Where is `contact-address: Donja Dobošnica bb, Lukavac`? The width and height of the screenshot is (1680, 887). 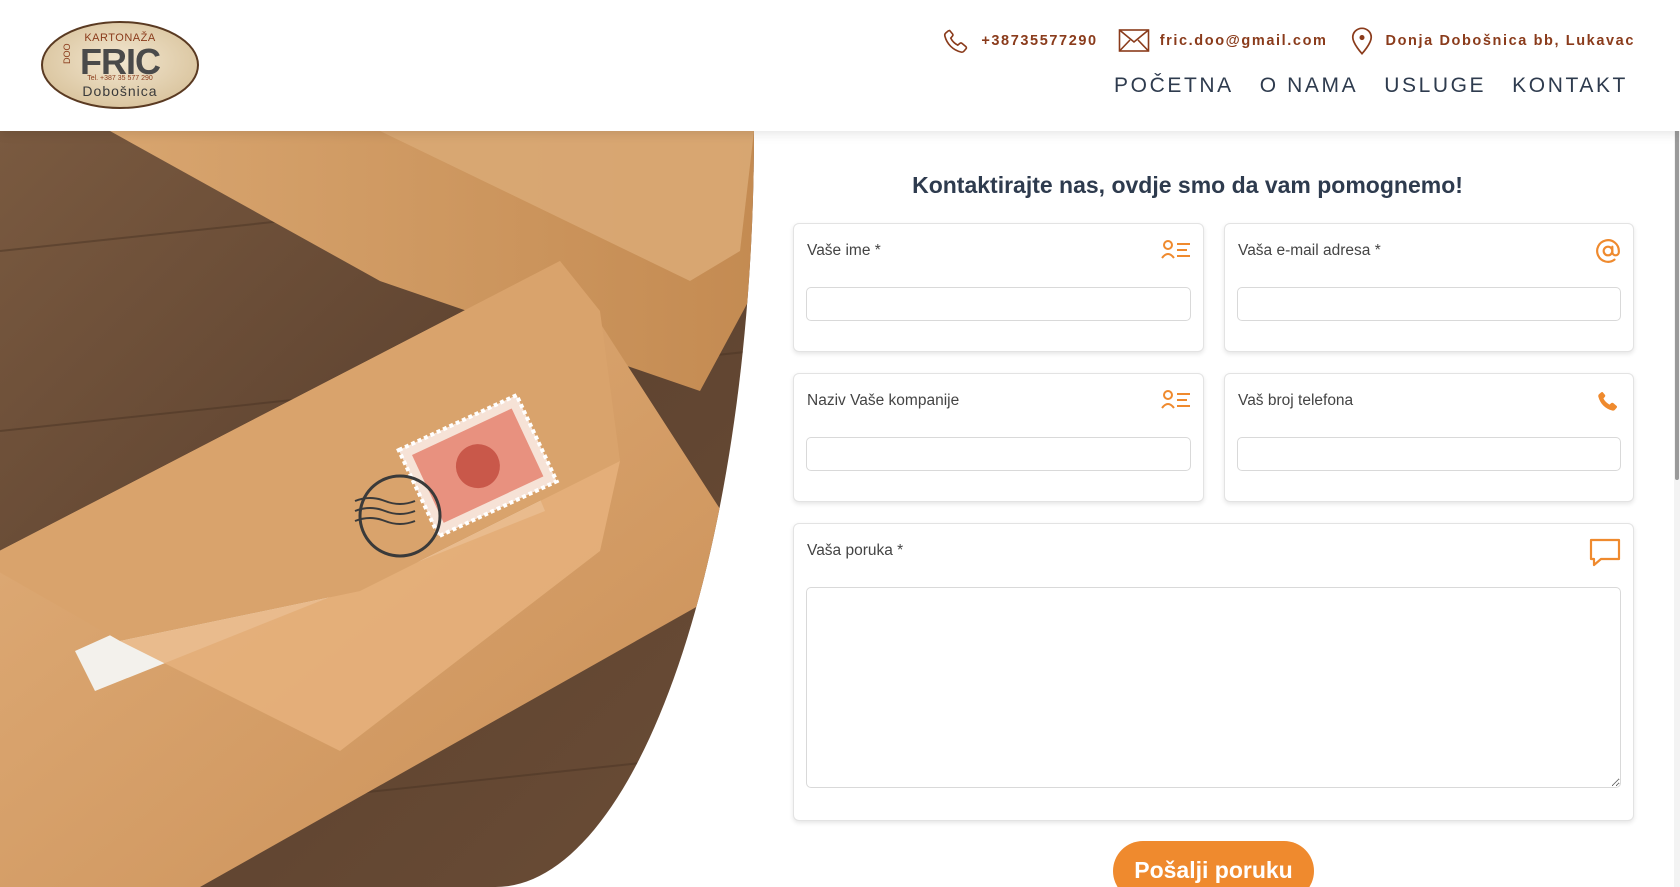 contact-address: Donja Dobošnica bb, Lukavac is located at coordinates (1491, 41).